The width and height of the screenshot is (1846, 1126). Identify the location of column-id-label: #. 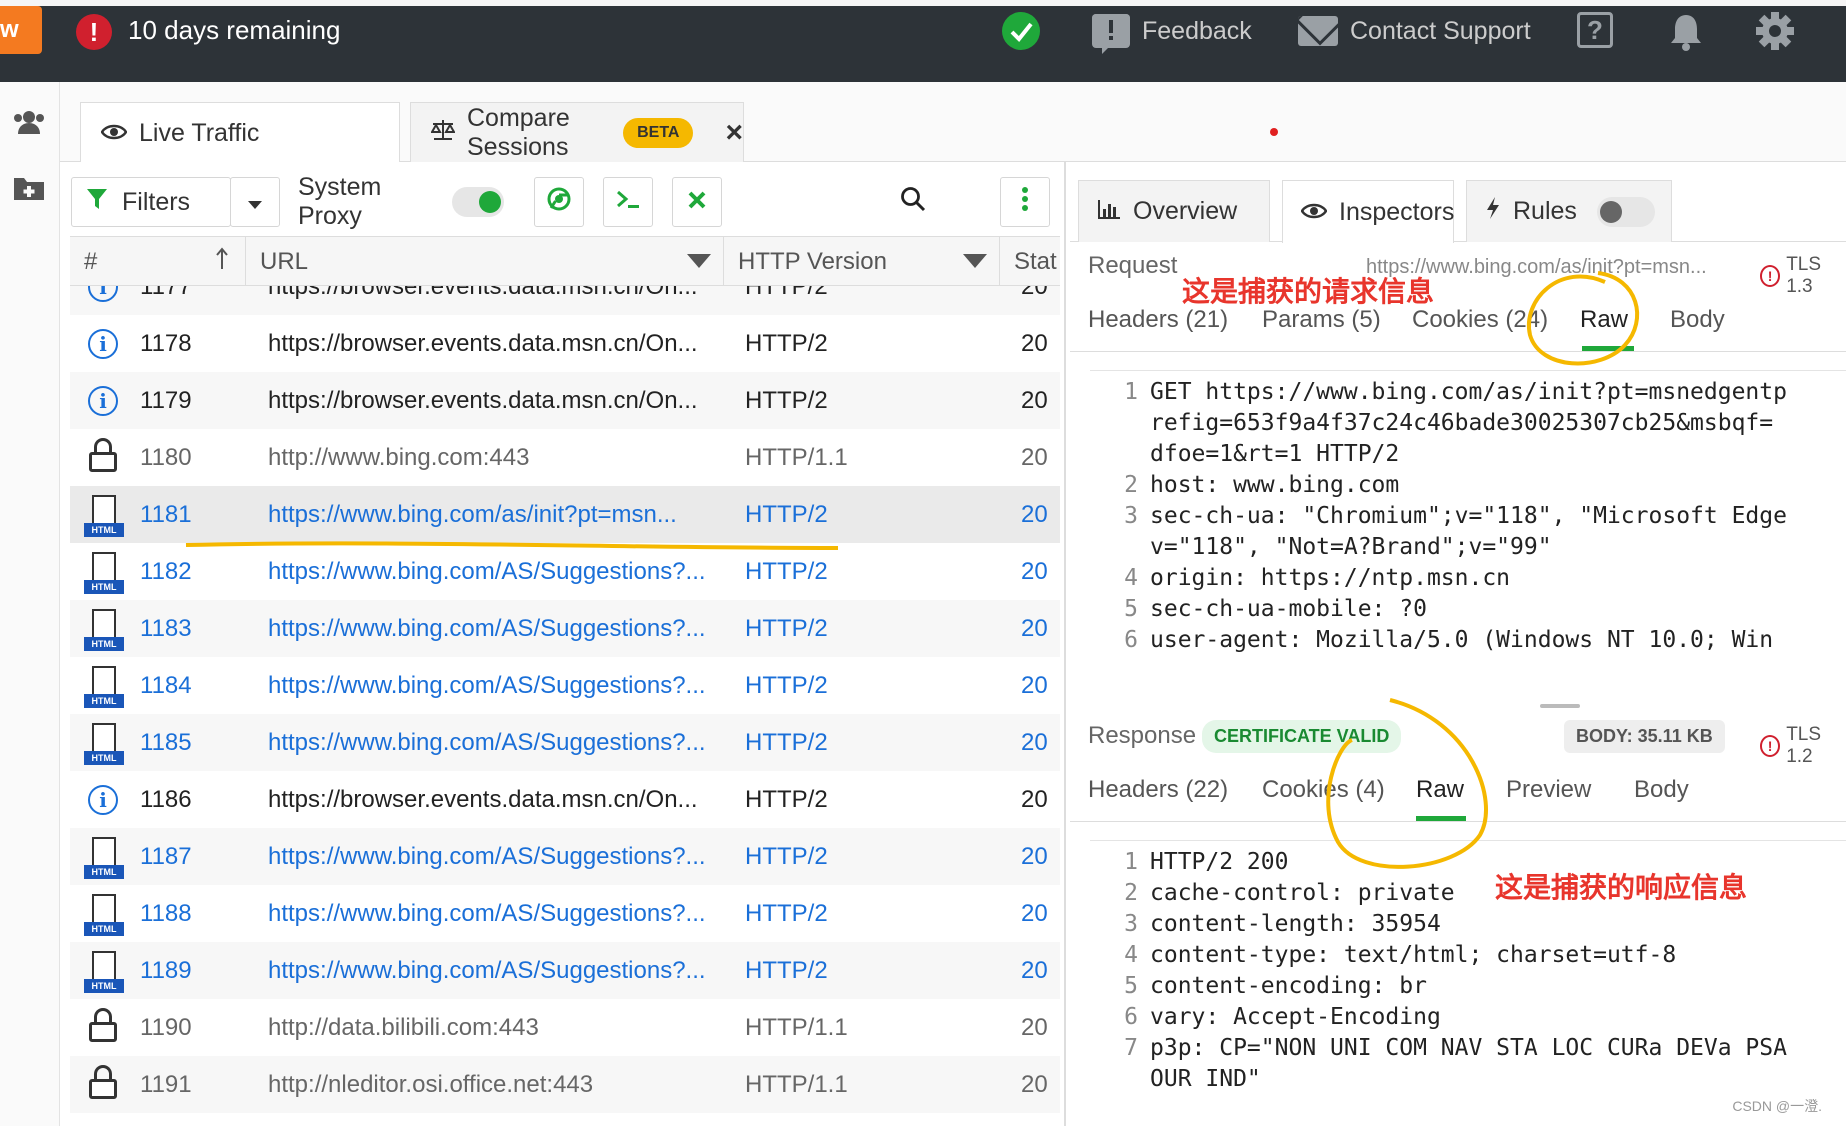
(91, 261).